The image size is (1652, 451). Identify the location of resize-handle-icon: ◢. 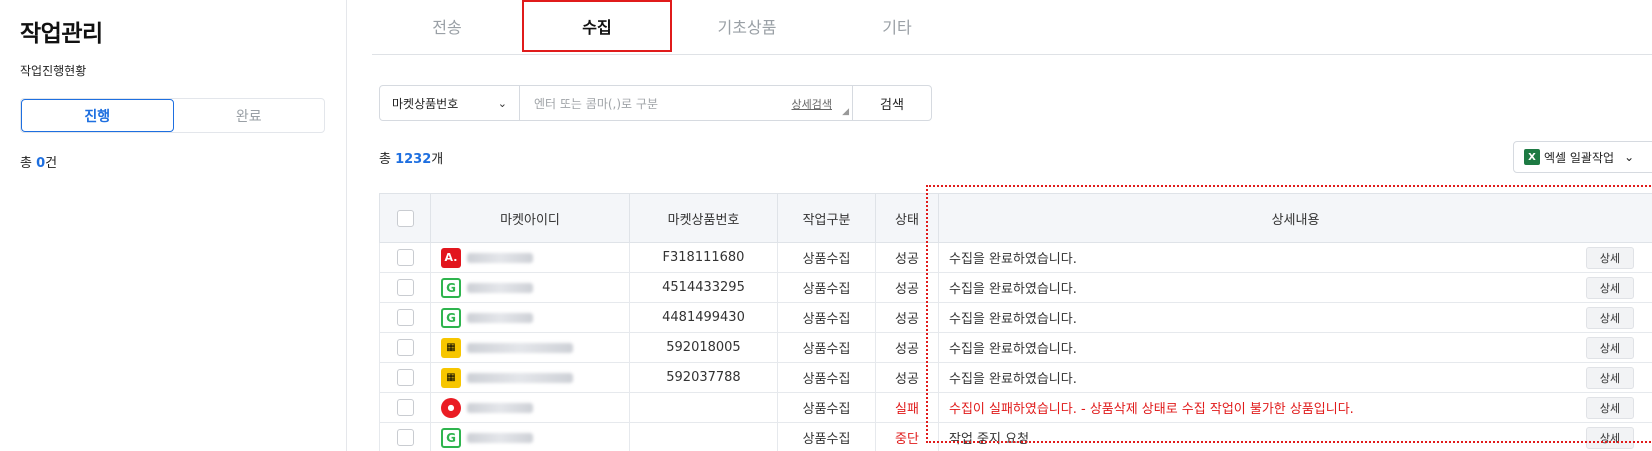
(845, 112).